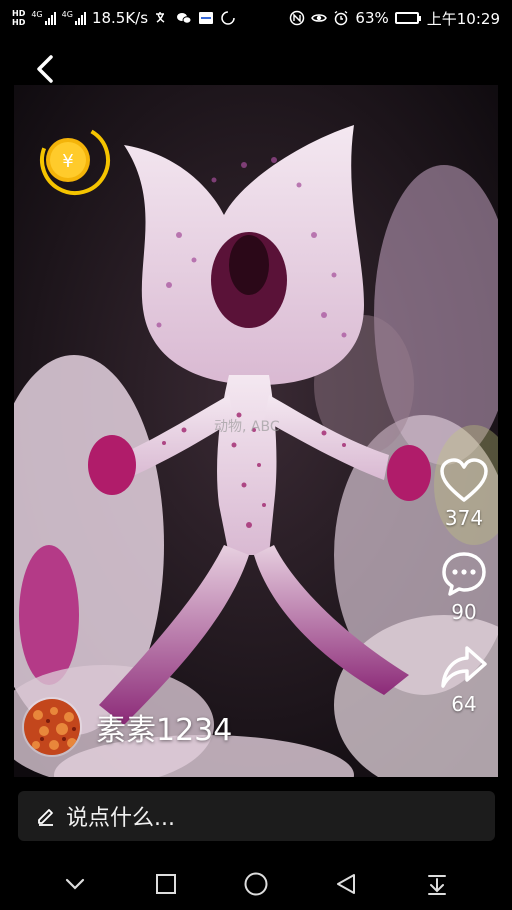 The width and height of the screenshot is (512, 910). I want to click on signal-icon-2: 4G, so click(74, 17).